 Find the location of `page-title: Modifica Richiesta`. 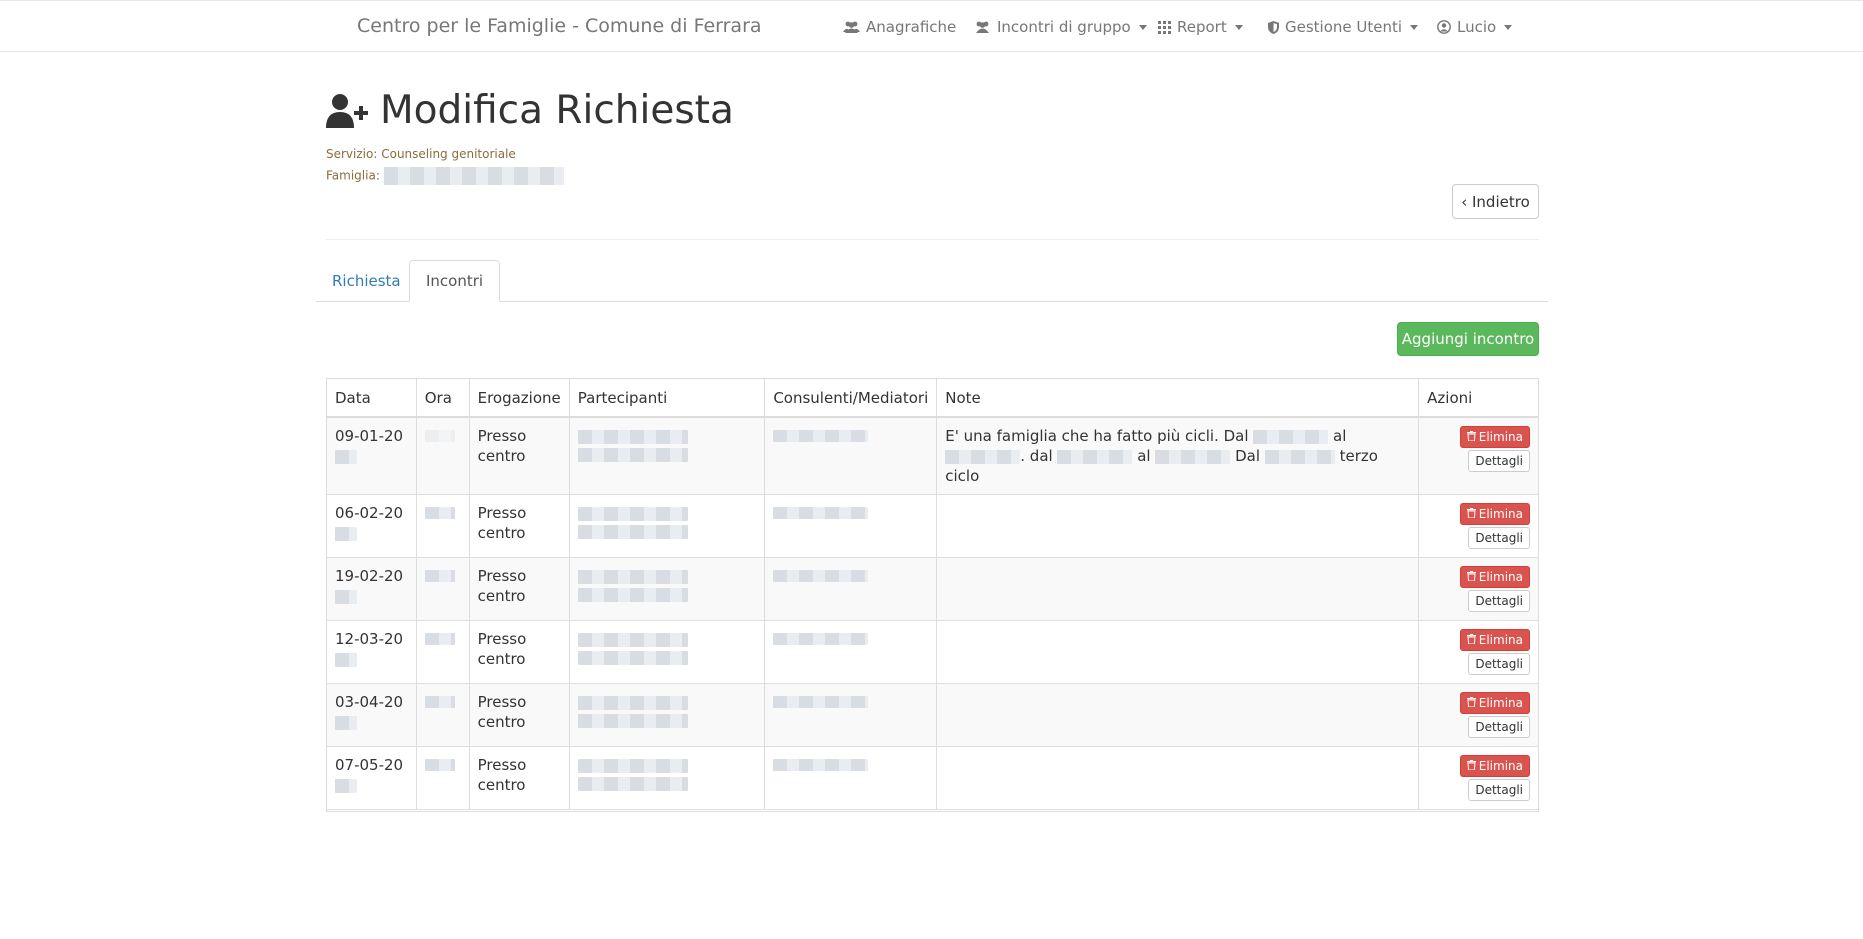

page-title: Modifica Richiesta is located at coordinates (557, 110).